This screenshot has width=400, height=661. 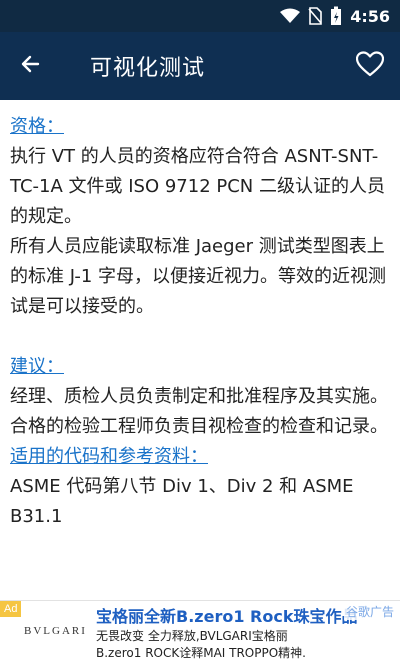 I want to click on paragraph: 合格的检验工程师负责目视检查的检查和记录。, so click(x=199, y=426).